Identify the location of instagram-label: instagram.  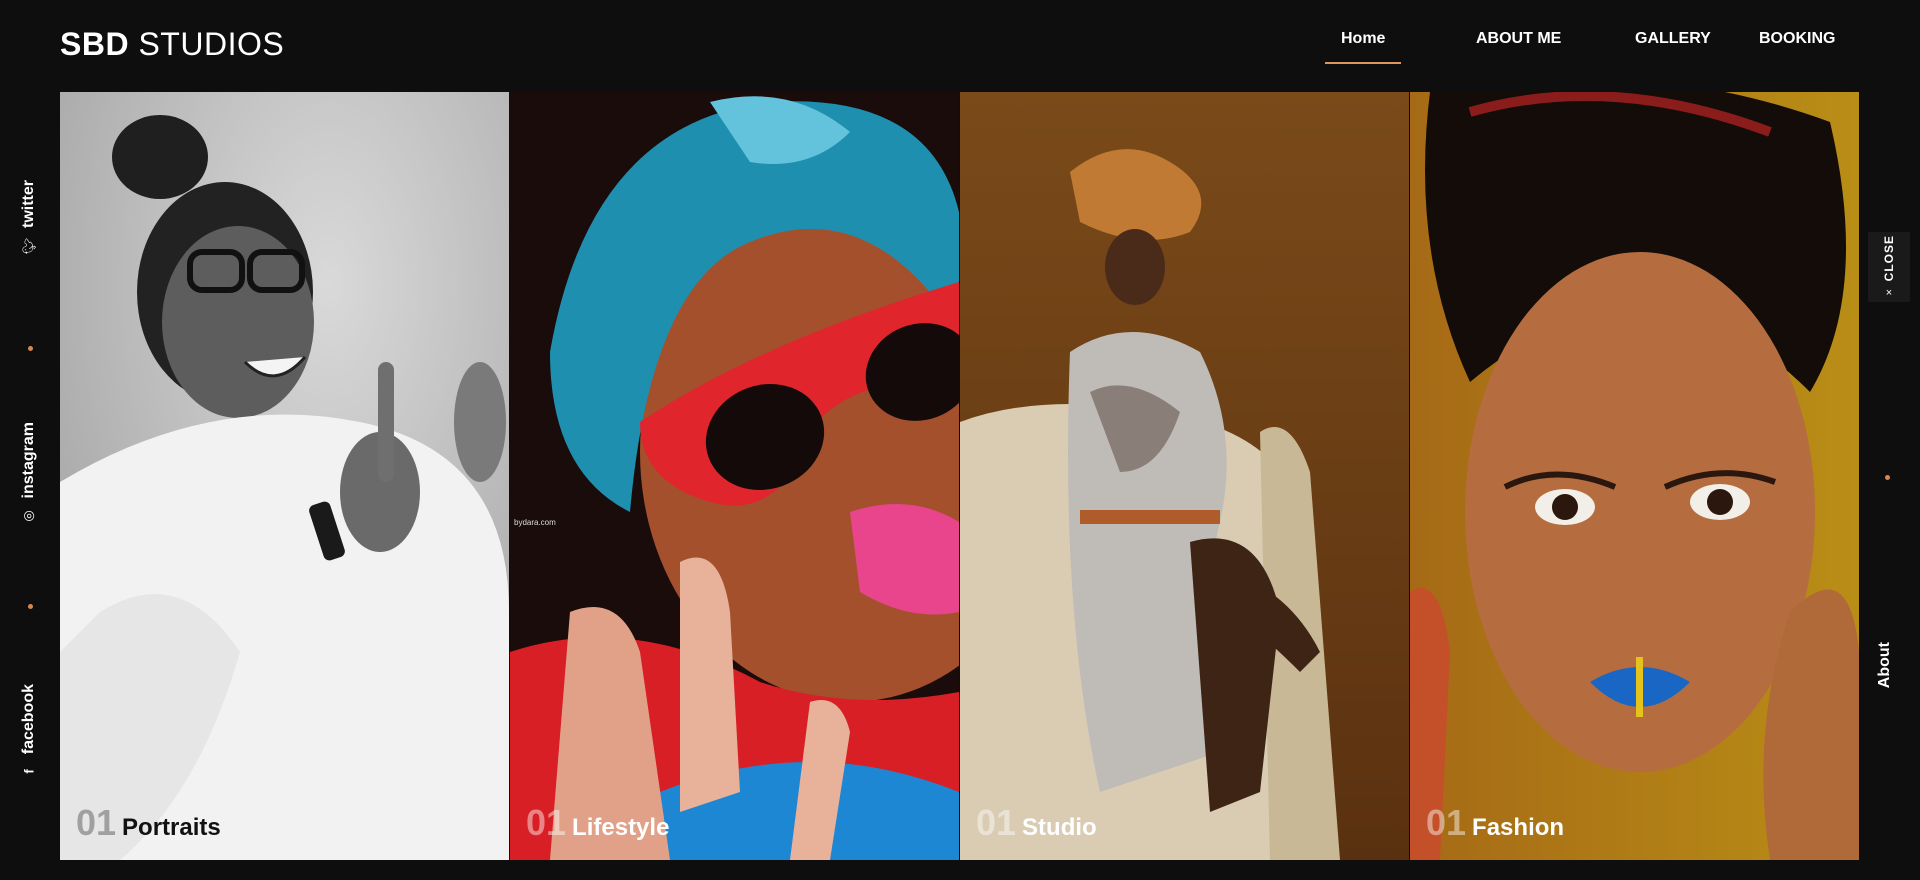
(28, 460).